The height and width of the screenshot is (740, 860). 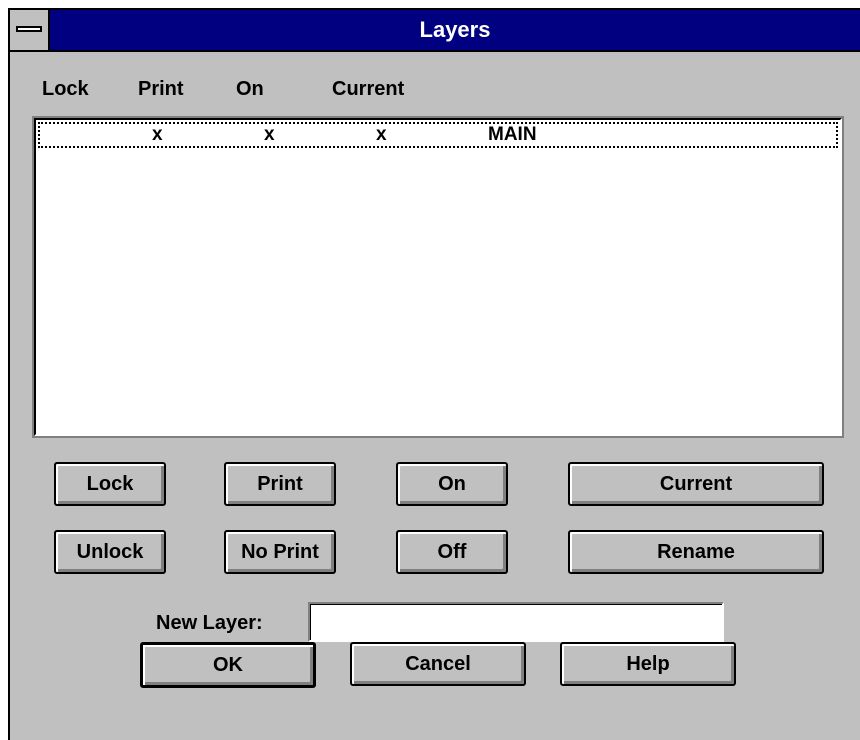 What do you see at coordinates (512, 134) in the screenshot?
I see `layer-name: MAIN` at bounding box center [512, 134].